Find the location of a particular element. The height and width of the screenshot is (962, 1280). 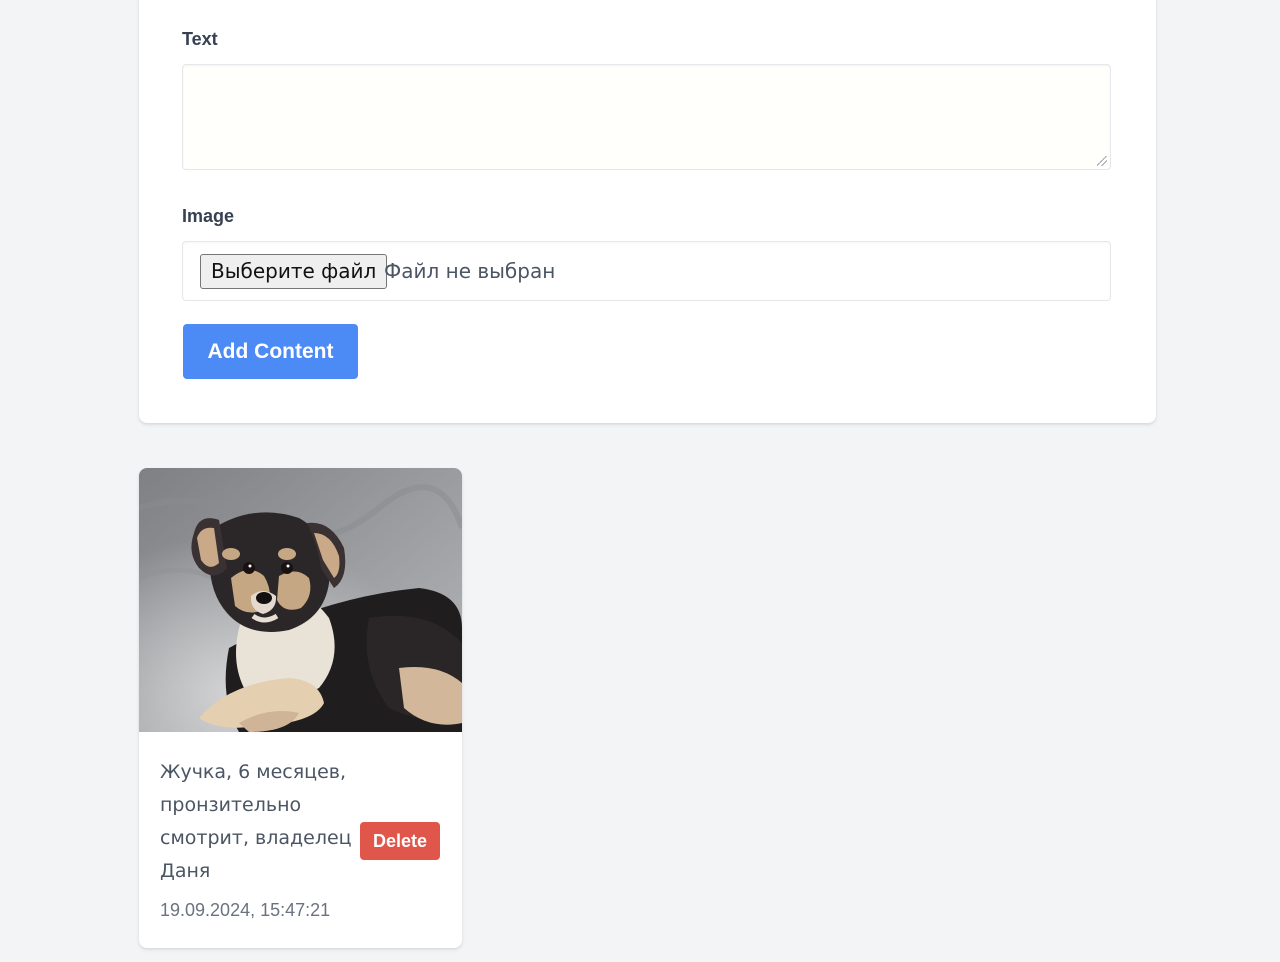

delete-button: Delete is located at coordinates (400, 841).